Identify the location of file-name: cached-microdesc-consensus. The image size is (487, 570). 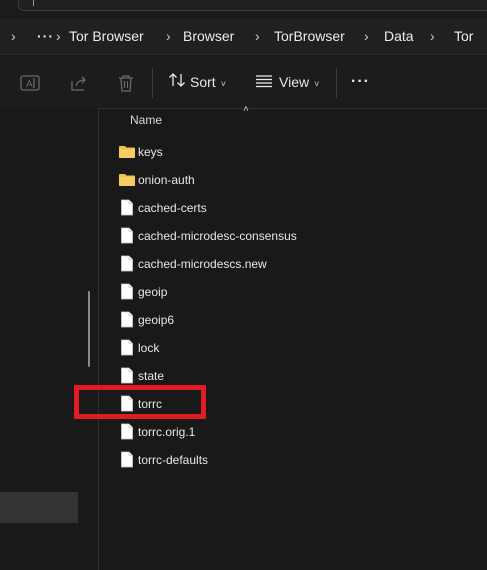
(217, 236).